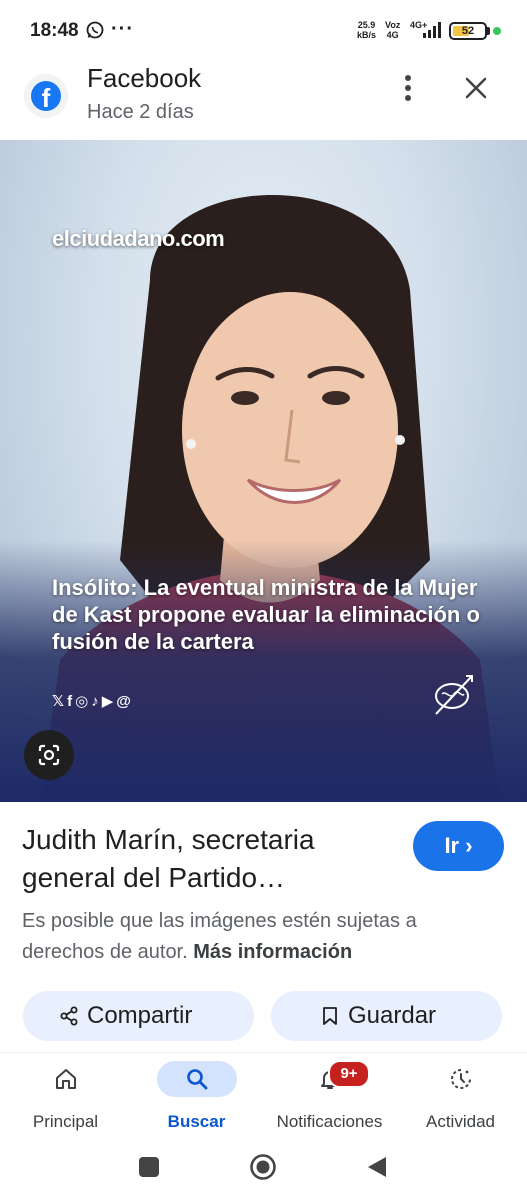 The image size is (527, 1200). What do you see at coordinates (70, 701) in the screenshot?
I see `facebook-icon: f` at bounding box center [70, 701].